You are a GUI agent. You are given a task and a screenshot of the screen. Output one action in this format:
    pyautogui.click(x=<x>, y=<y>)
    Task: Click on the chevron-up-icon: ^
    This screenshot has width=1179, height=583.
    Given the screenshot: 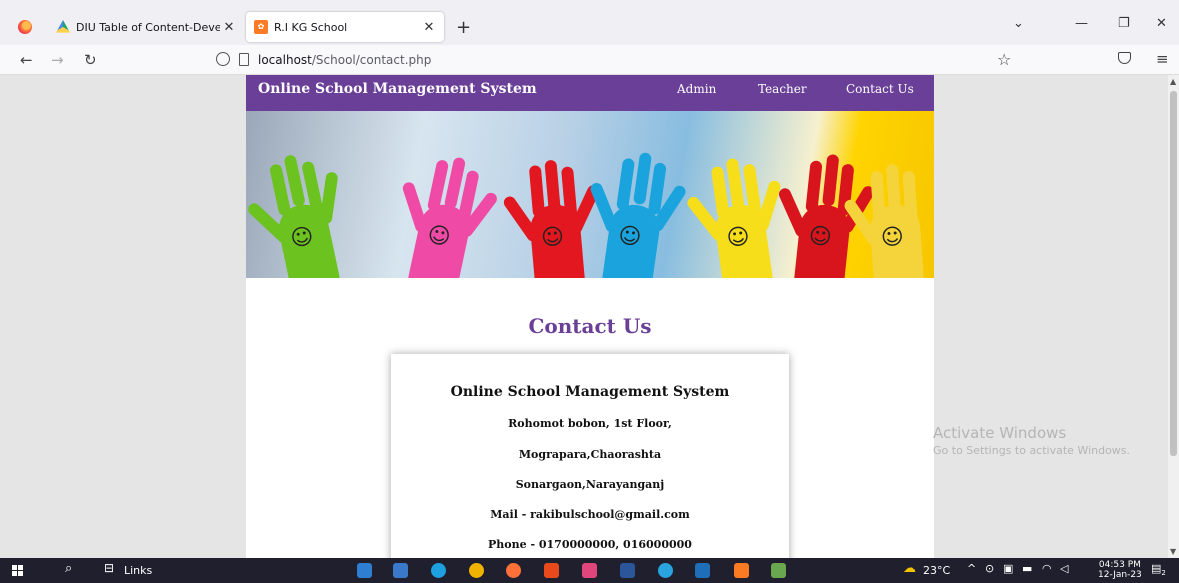 What is the action you would take?
    pyautogui.click(x=971, y=568)
    